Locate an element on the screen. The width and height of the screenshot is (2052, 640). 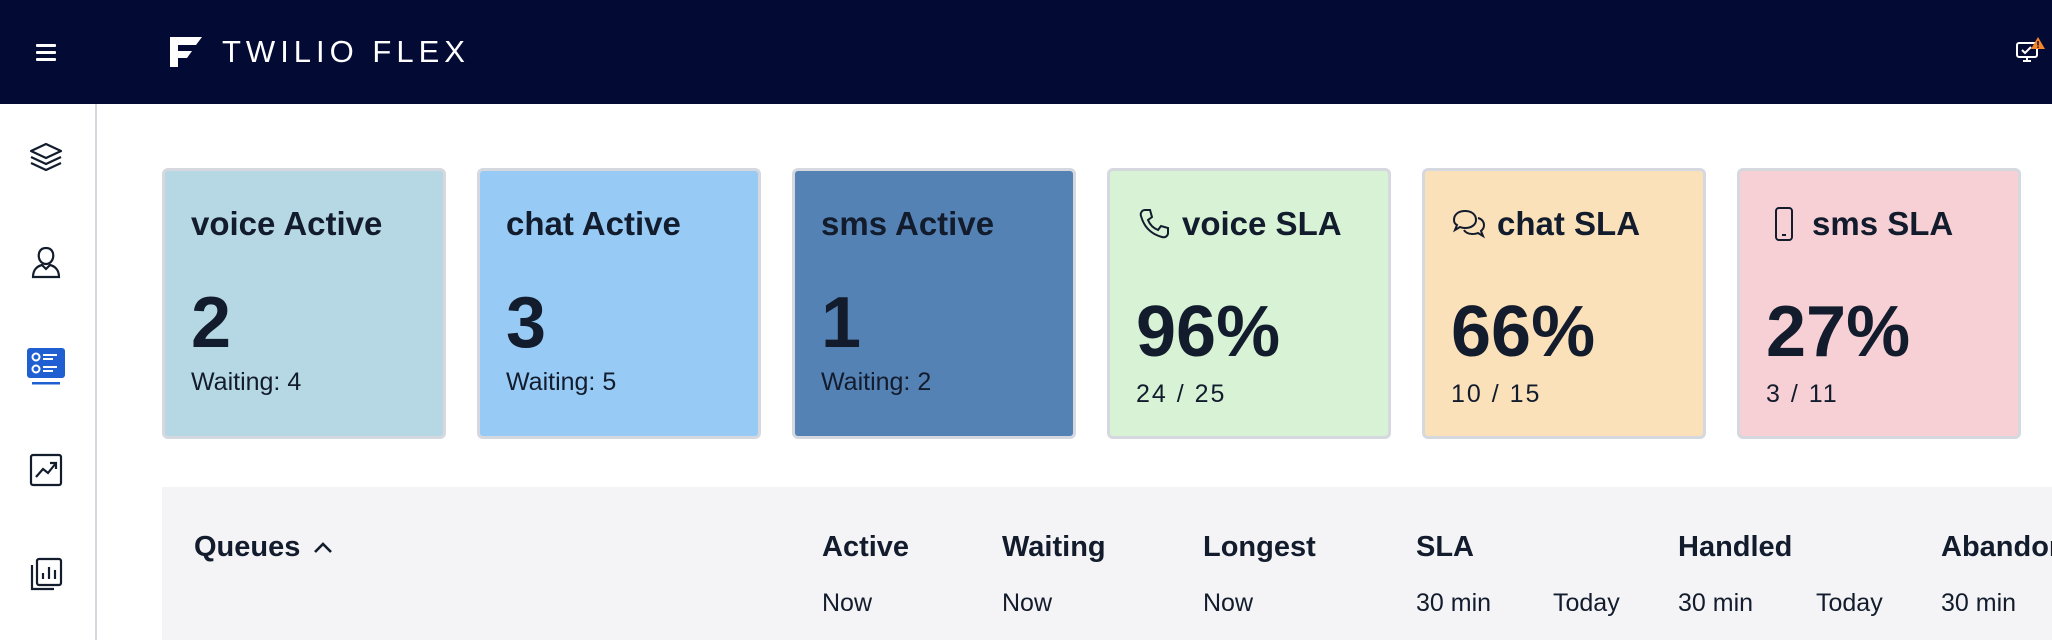
tile-title-row: sms SLA is located at coordinates (1859, 224).